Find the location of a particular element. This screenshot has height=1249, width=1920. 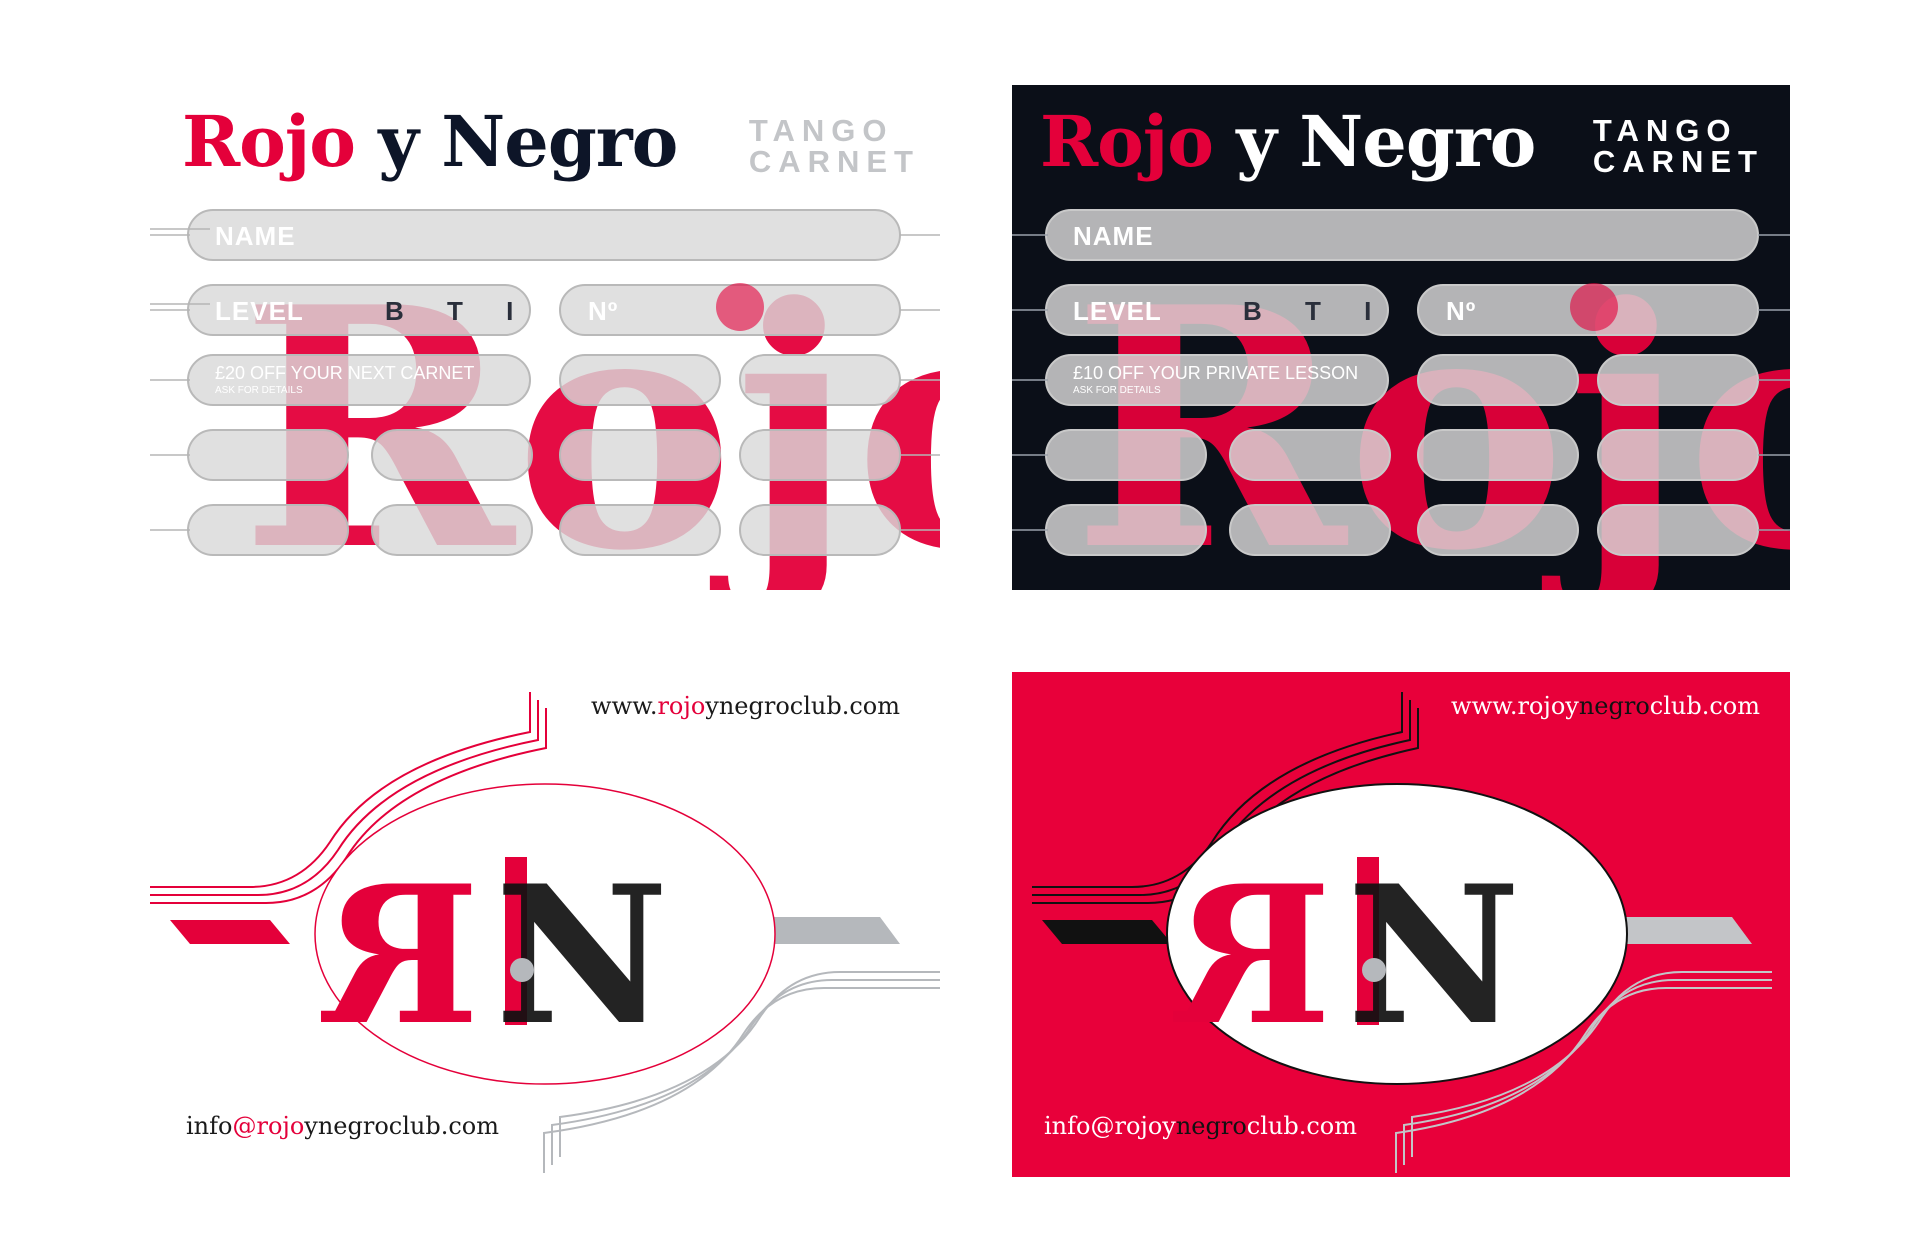

red-band is located at coordinates (230, 932).